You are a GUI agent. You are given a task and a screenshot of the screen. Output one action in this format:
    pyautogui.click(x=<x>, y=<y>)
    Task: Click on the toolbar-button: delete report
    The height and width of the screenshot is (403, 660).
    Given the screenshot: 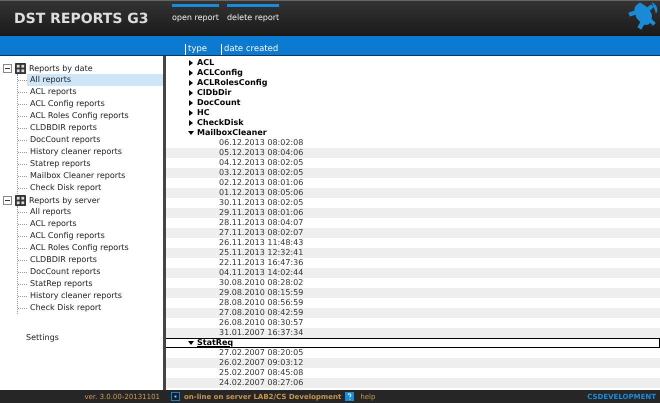 What is the action you would take?
    pyautogui.click(x=253, y=13)
    